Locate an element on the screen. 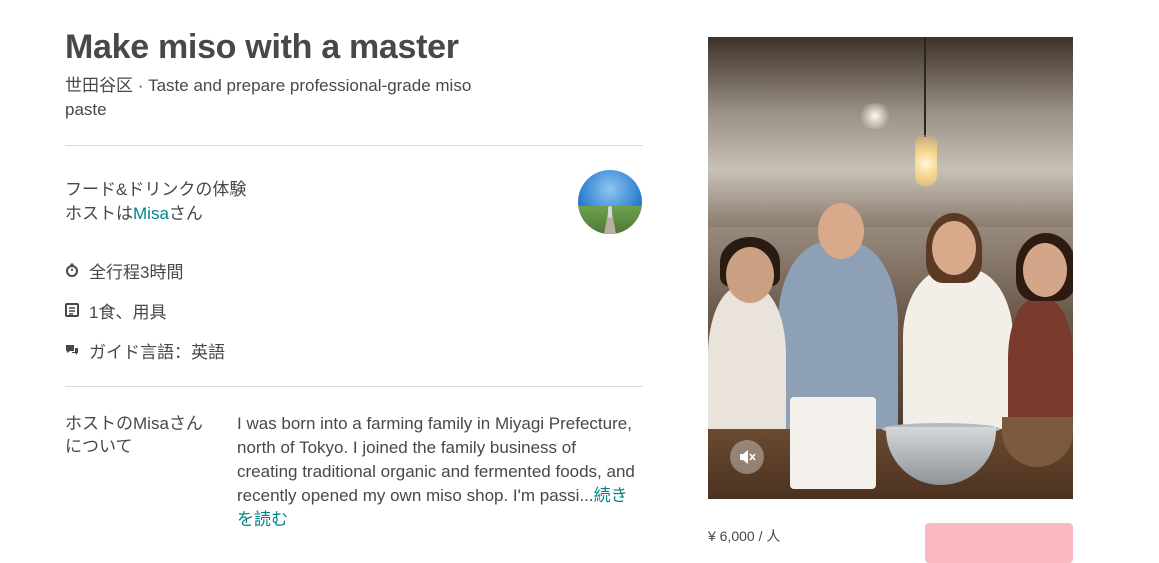 This screenshot has width=1159, height=563. mute-button is located at coordinates (747, 457).